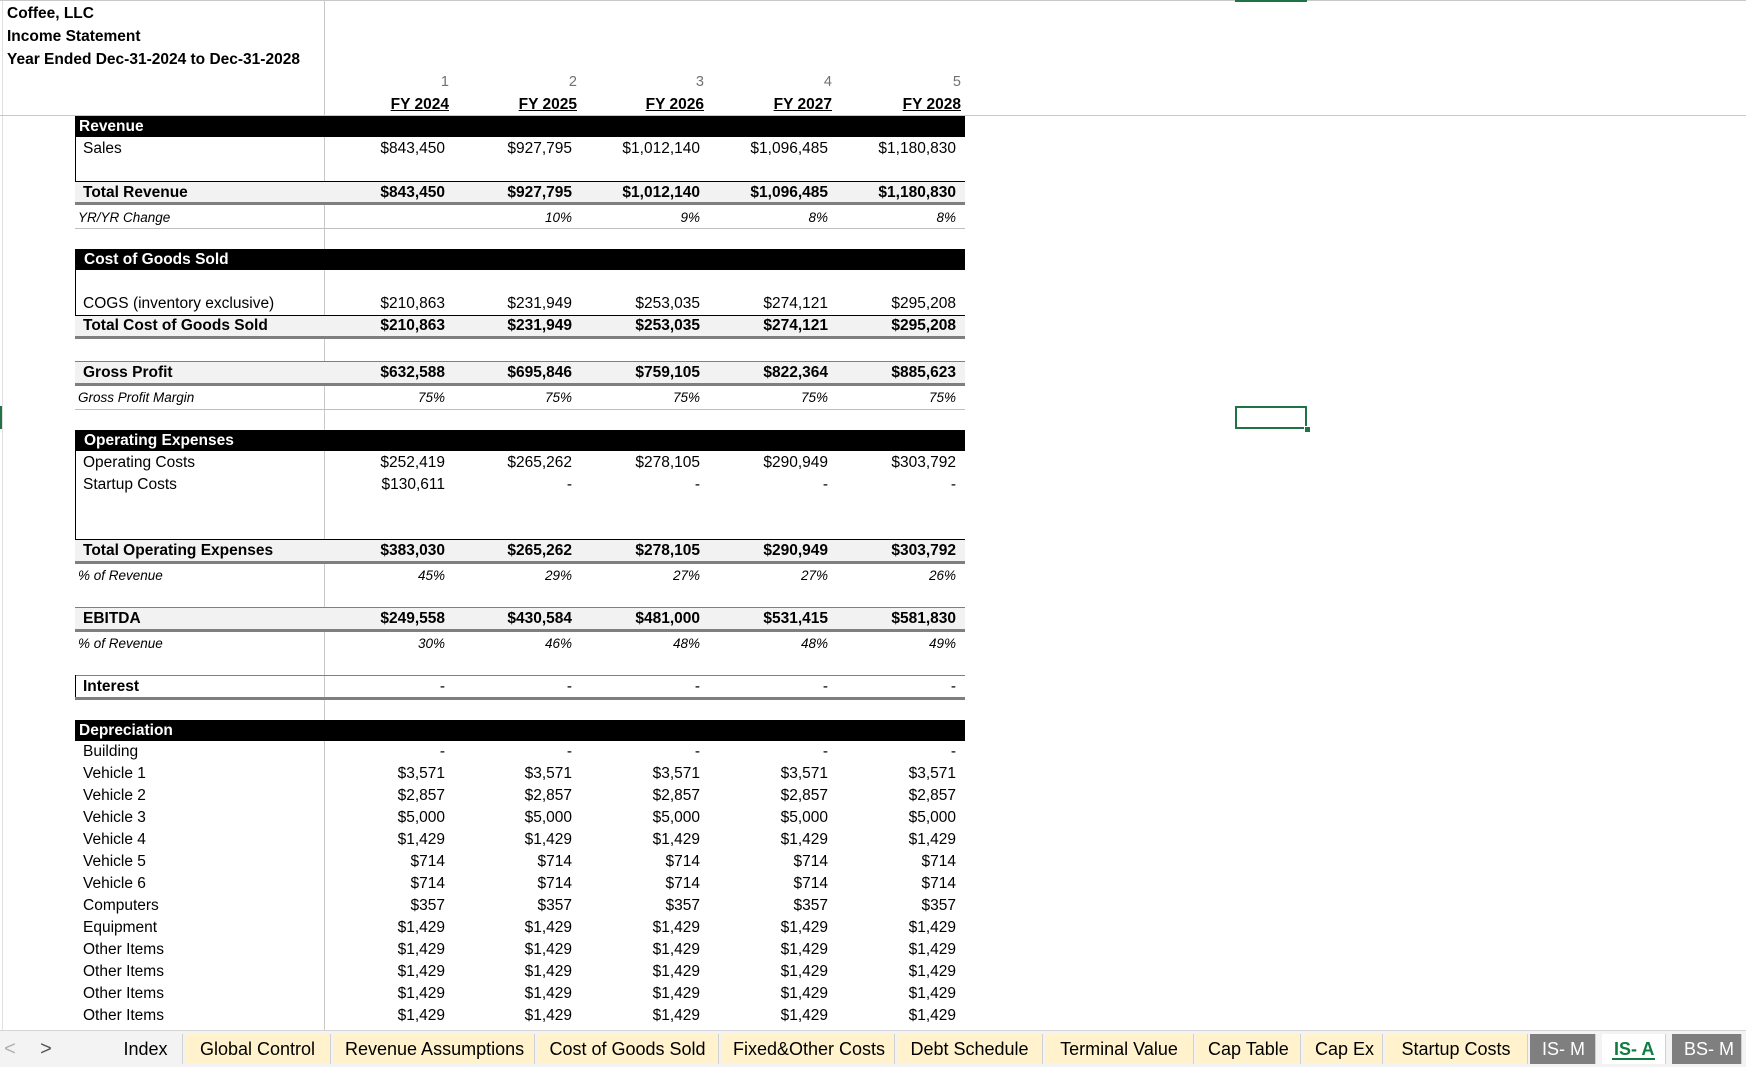  I want to click on selected-column-indicator, so click(1271, 1).